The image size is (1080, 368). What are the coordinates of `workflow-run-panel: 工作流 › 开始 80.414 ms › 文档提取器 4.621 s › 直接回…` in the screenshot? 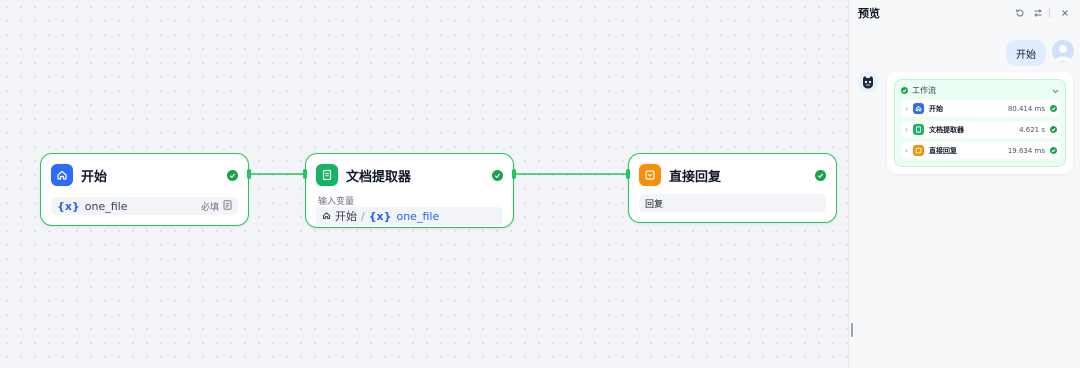 It's located at (980, 123).